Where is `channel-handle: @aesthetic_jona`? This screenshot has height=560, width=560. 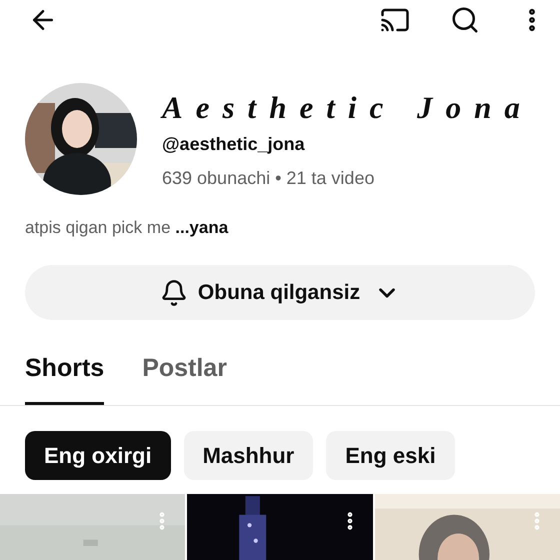
channel-handle: @aesthetic_jona is located at coordinates (234, 144).